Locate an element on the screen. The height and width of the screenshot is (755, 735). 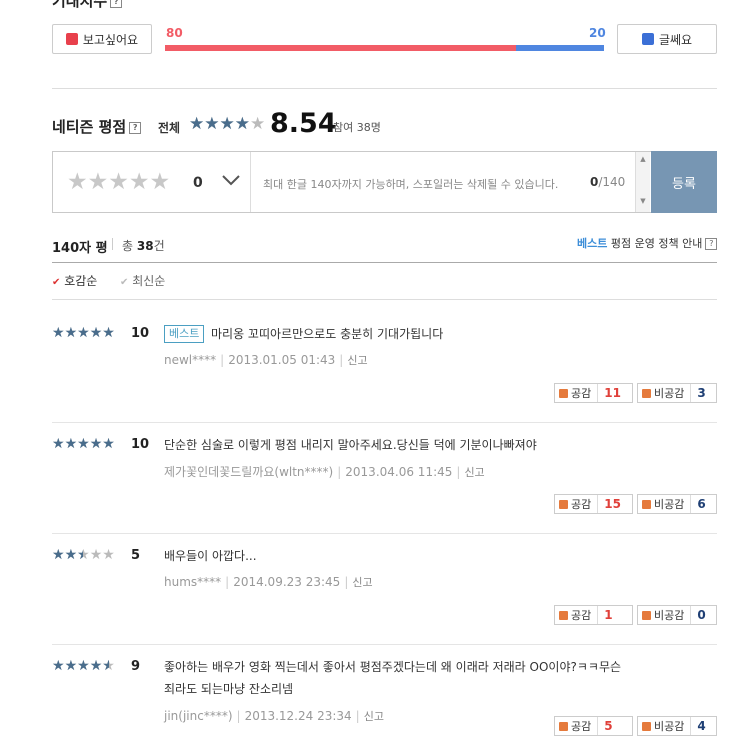
like-count: 15 is located at coordinates (612, 504).